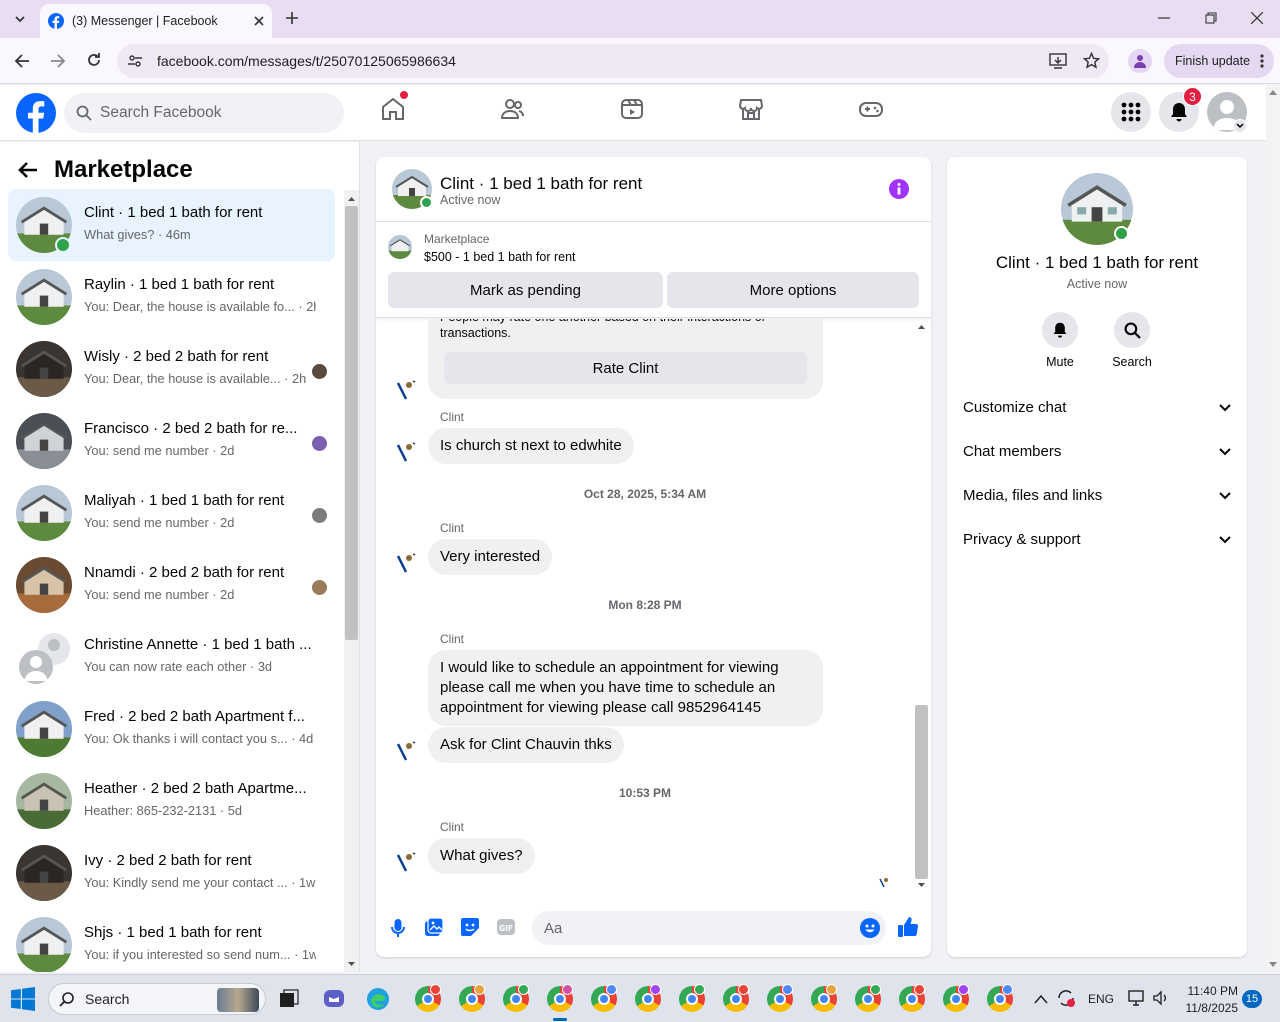 This screenshot has height=1022, width=1280. Describe the element at coordinates (1131, 112) in the screenshot. I see `menu-button` at that location.